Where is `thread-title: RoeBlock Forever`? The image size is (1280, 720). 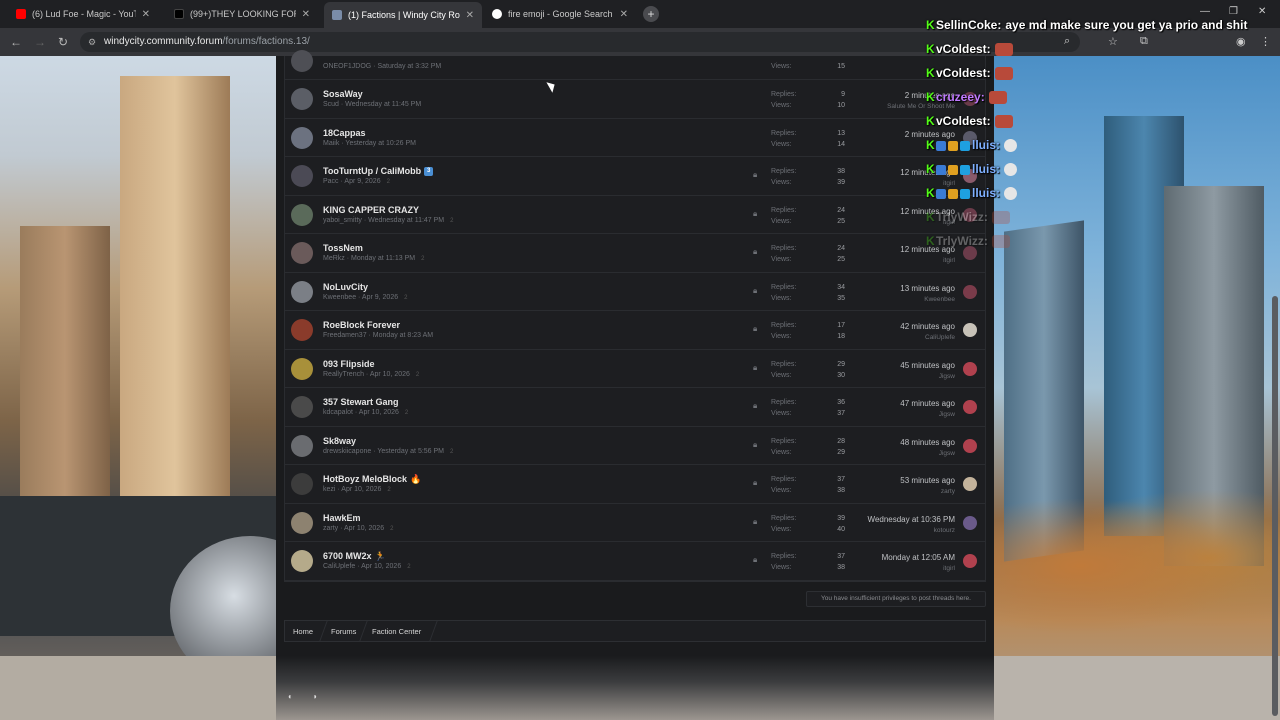
thread-title: RoeBlock Forever is located at coordinates (361, 325).